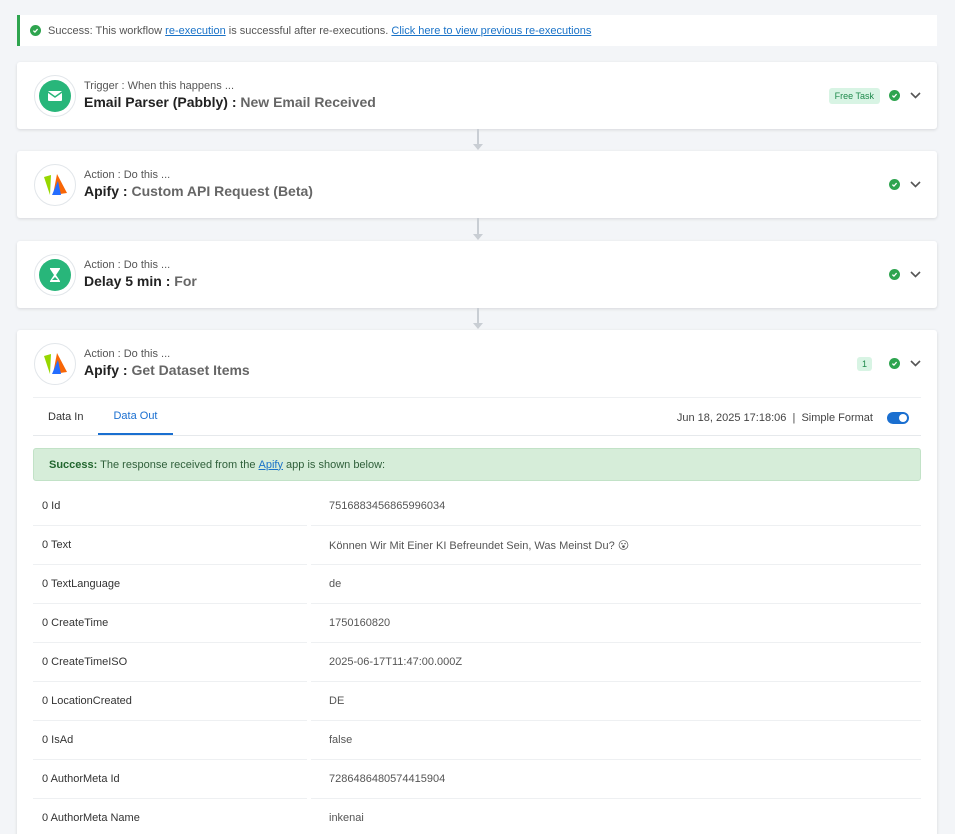 This screenshot has width=955, height=834. Describe the element at coordinates (127, 281) in the screenshot. I see `step-app-name: Delay 5 min :` at that location.